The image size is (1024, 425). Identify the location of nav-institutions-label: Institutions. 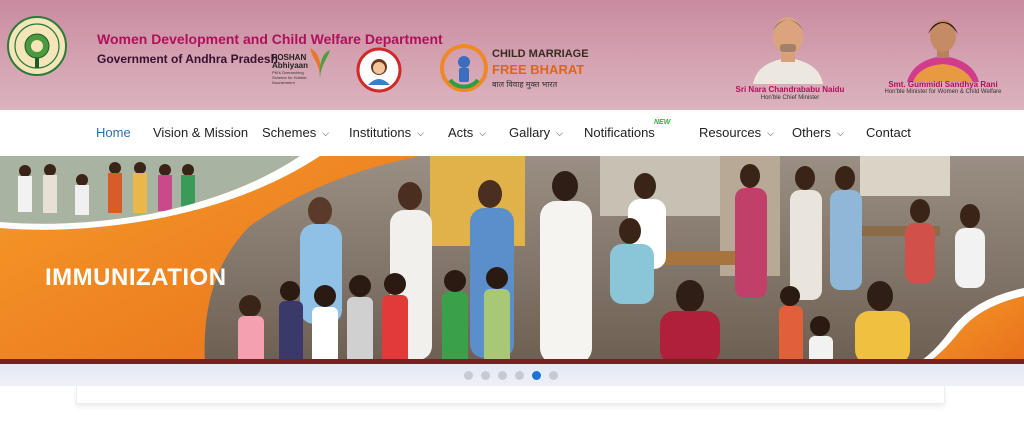
(380, 132).